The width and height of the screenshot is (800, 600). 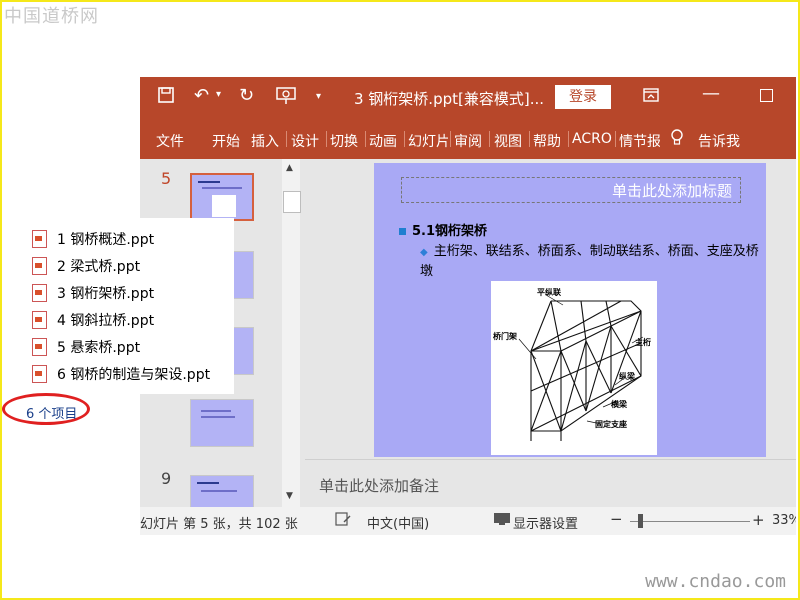 I want to click on tab-review: 审阅, so click(x=468, y=141).